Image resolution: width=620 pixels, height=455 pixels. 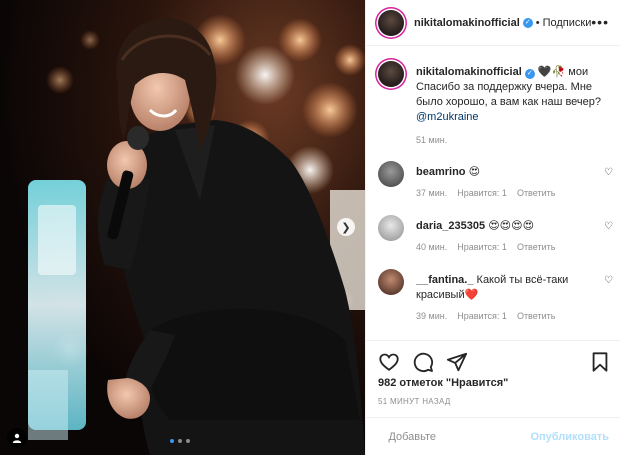 I want to click on comment-time: 40 мин., so click(x=431, y=247).